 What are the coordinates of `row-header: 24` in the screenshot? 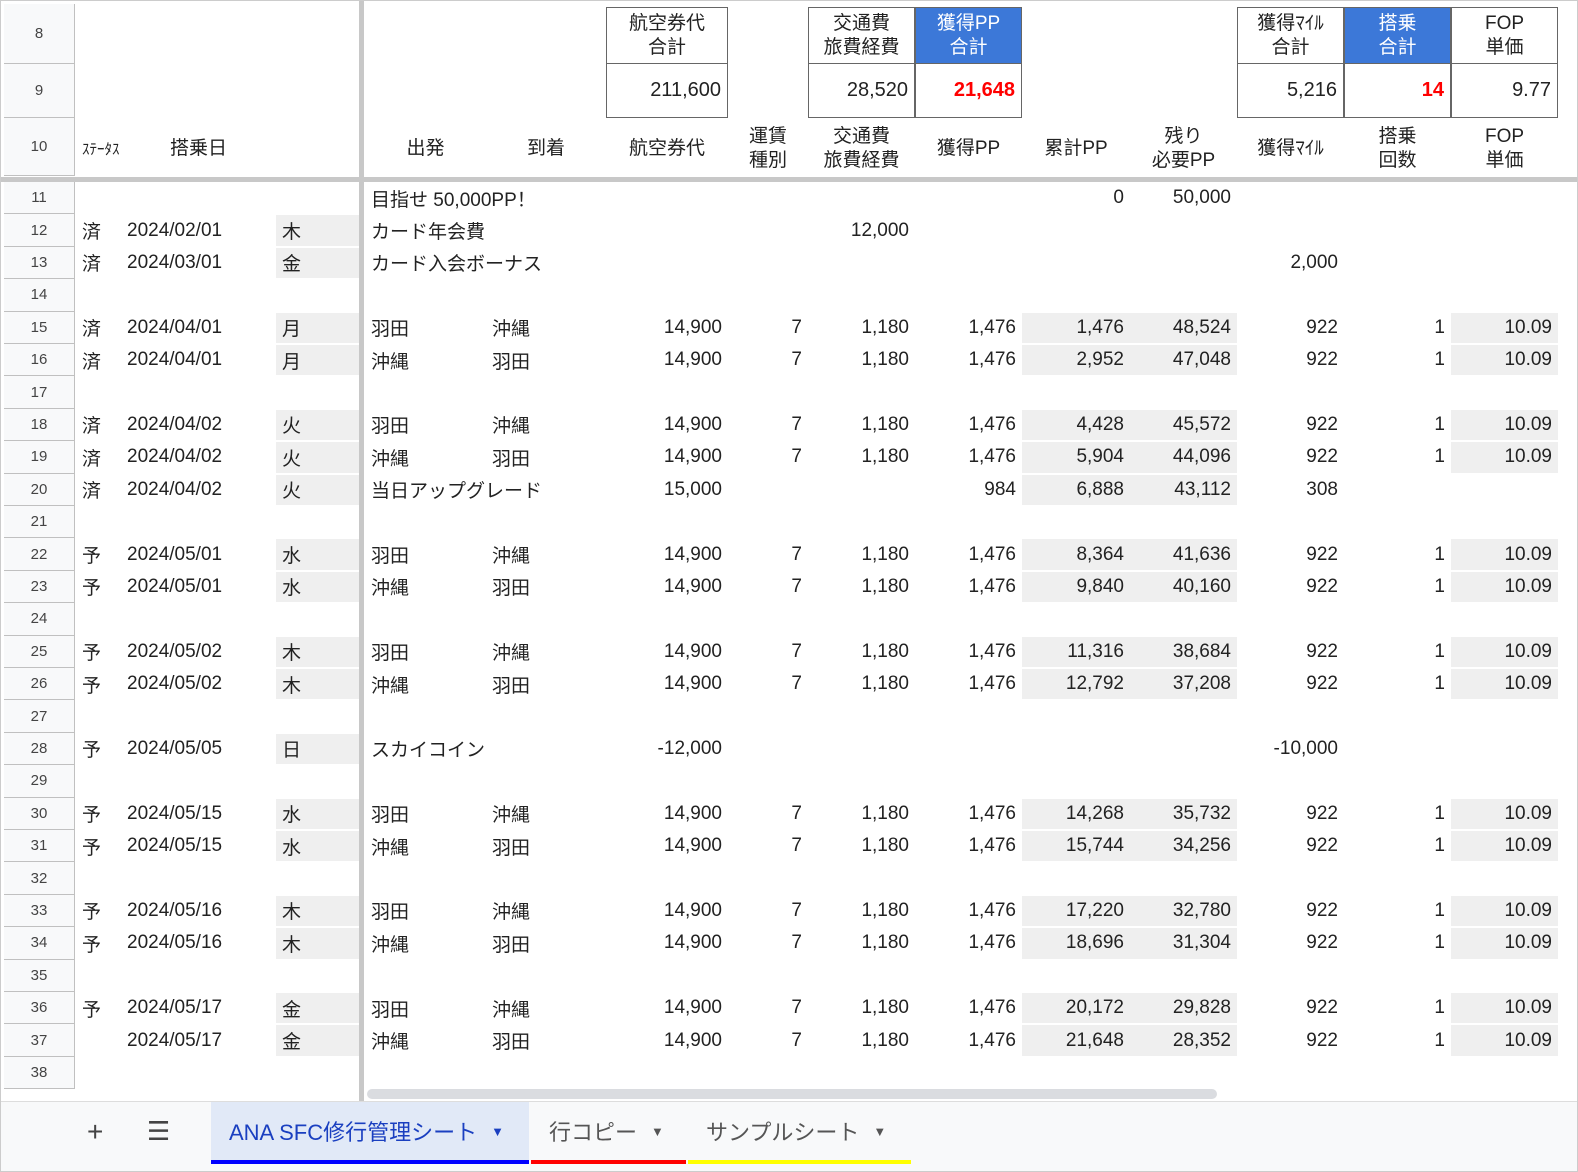 It's located at (39, 619).